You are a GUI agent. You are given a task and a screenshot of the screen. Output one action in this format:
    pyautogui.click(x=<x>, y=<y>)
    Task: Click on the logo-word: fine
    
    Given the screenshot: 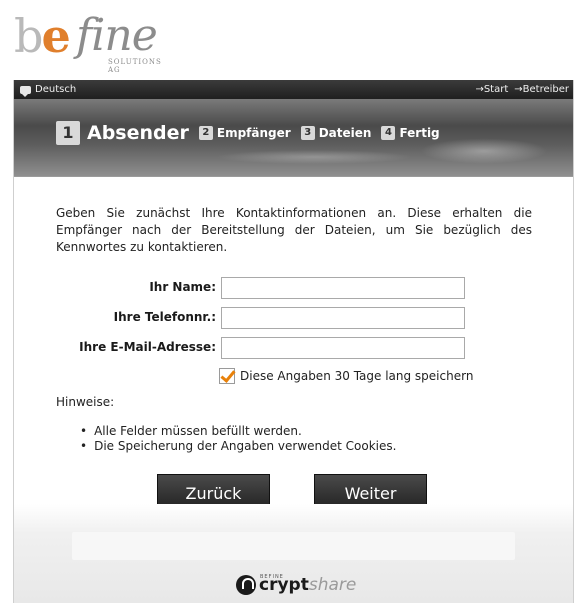 What is the action you would take?
    pyautogui.click(x=117, y=35)
    